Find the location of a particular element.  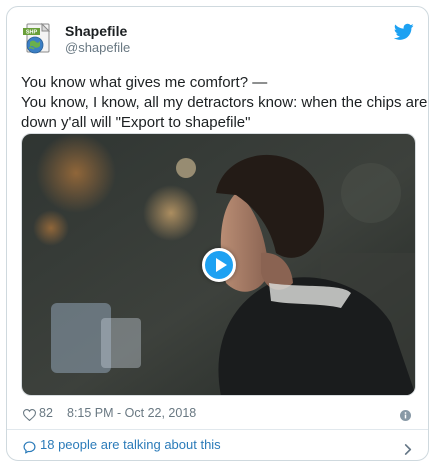

heart-icon is located at coordinates (29, 414).